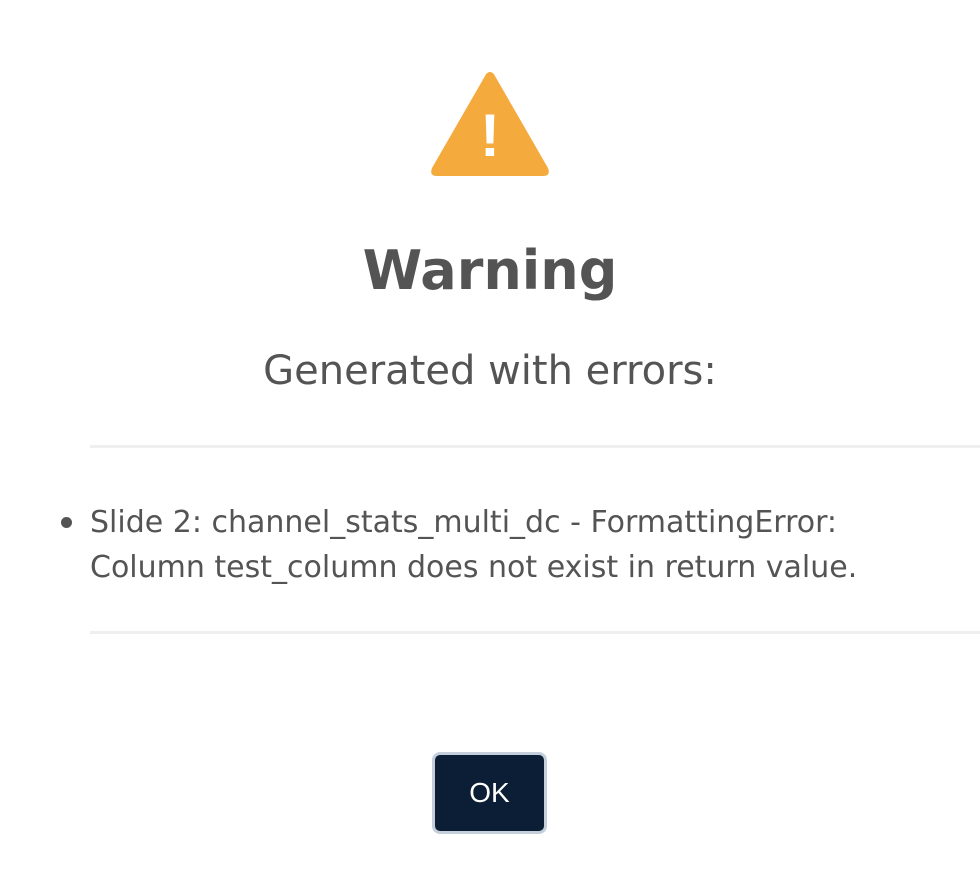  What do you see at coordinates (490, 270) in the screenshot?
I see `dialog-title: Warning` at bounding box center [490, 270].